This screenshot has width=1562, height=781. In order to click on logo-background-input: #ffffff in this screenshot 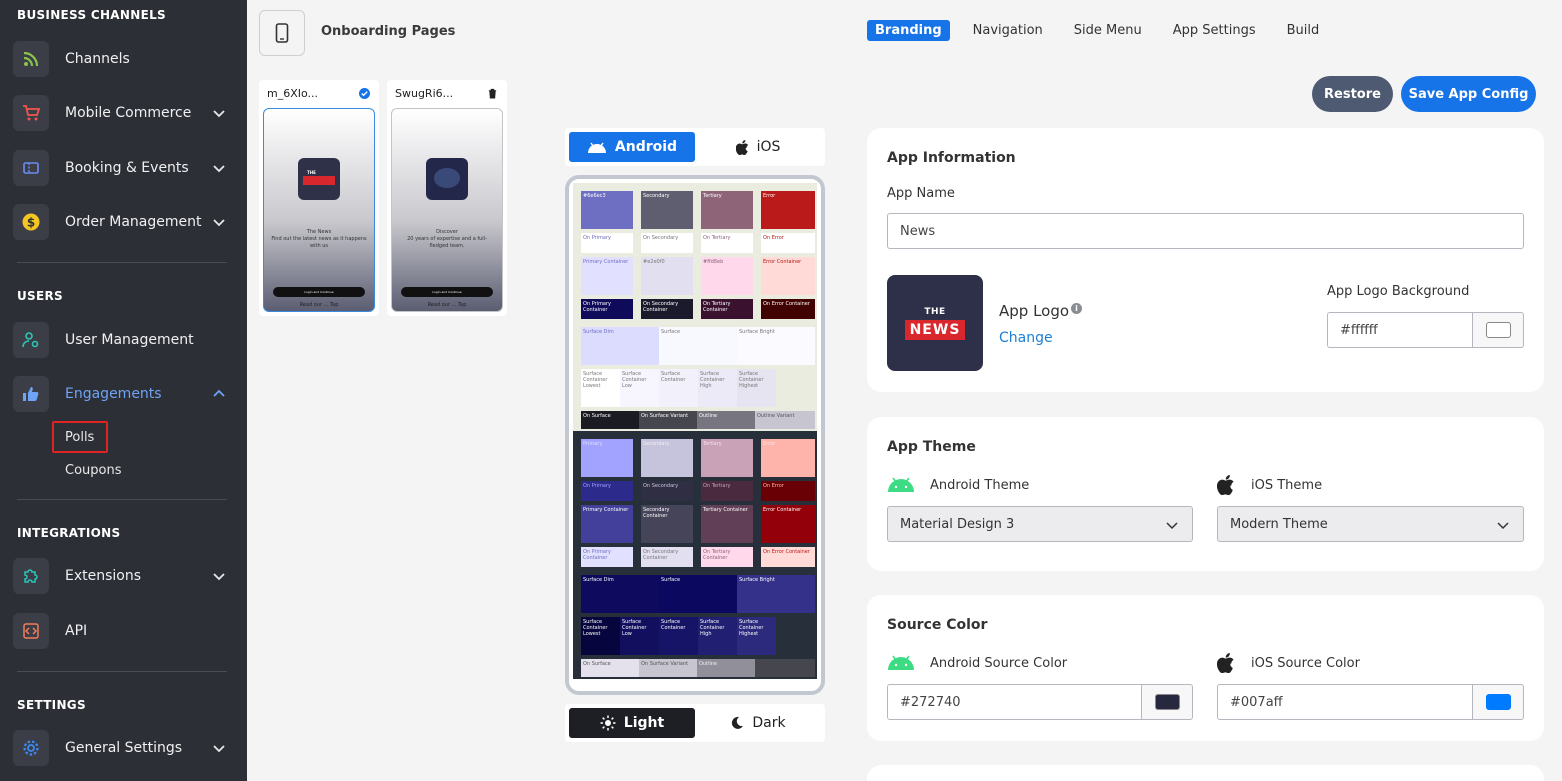, I will do `click(1400, 330)`.